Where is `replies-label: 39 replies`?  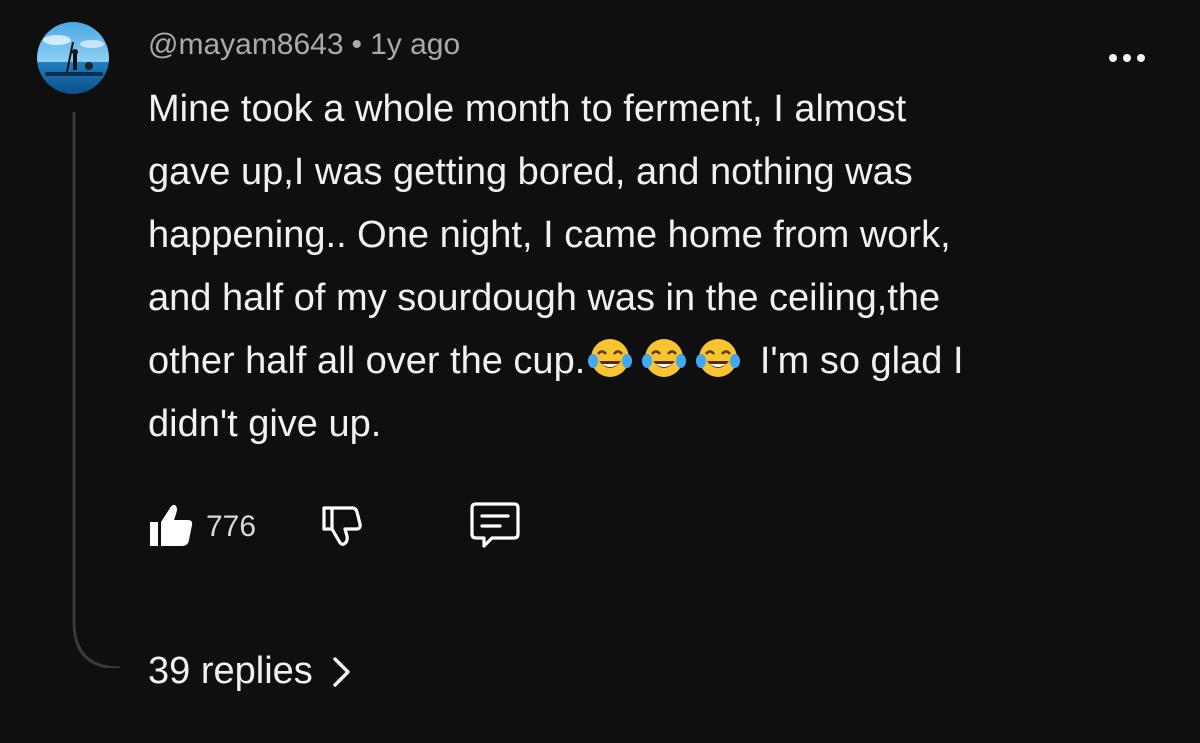 replies-label: 39 replies is located at coordinates (230, 671).